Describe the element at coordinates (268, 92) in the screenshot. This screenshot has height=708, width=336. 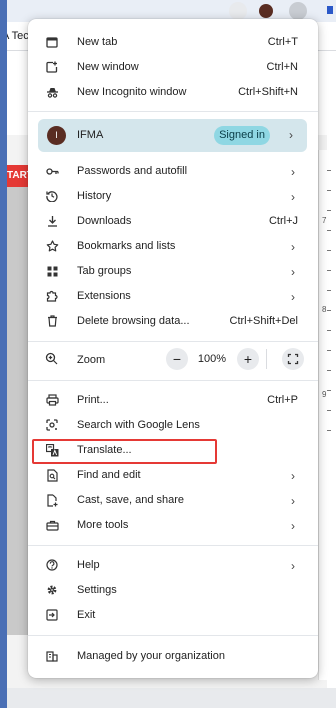
I see `shortcut: Ctrl+Shift+N` at that location.